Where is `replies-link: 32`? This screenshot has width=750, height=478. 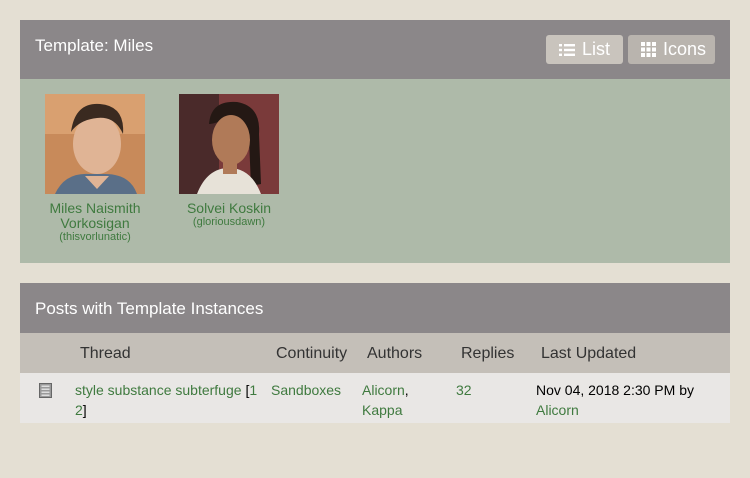
replies-link: 32 is located at coordinates (464, 390).